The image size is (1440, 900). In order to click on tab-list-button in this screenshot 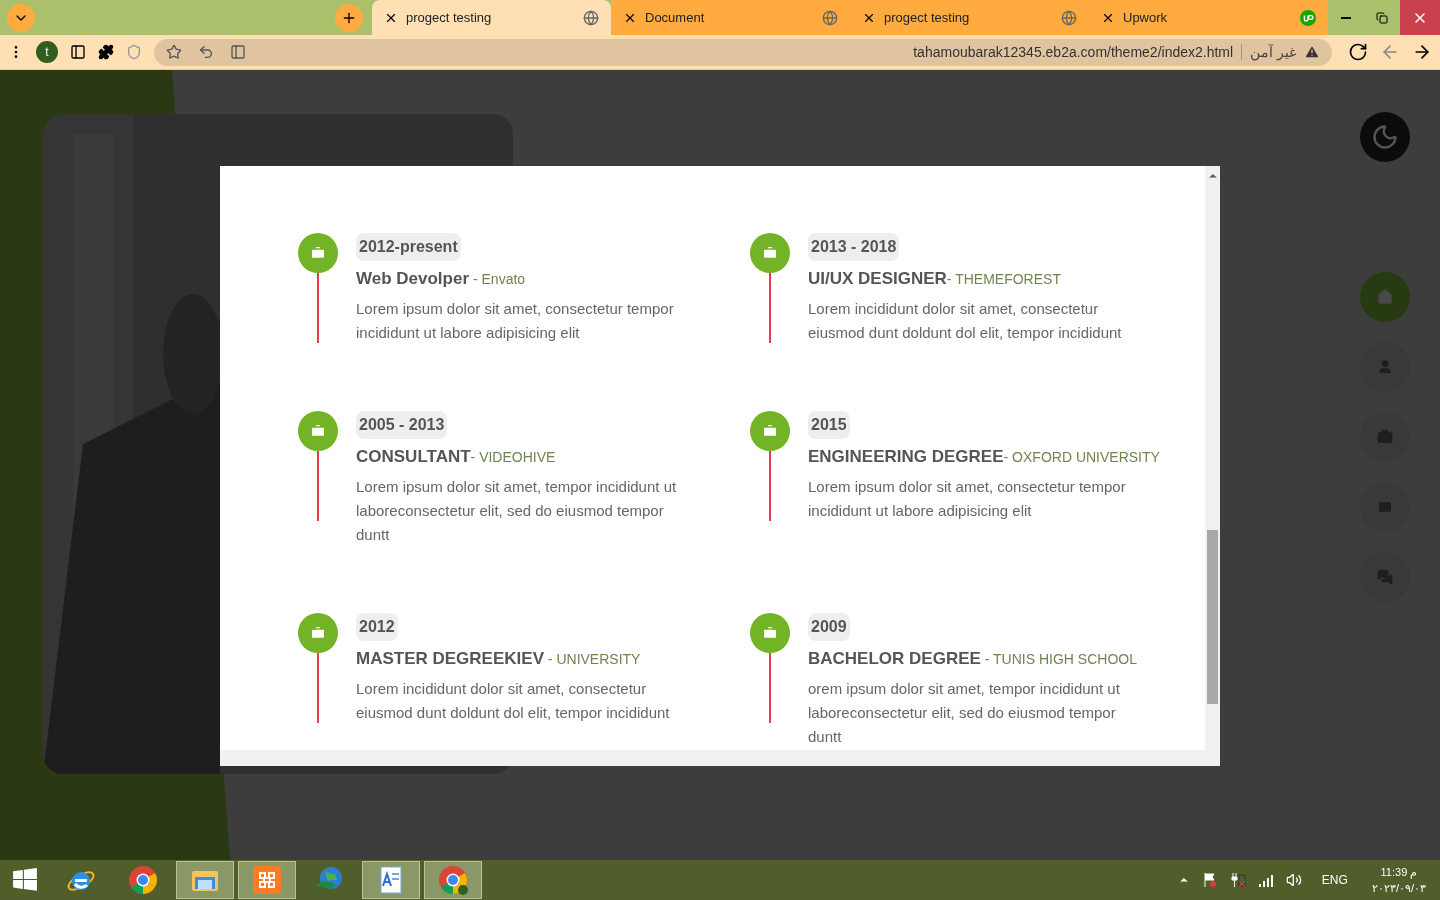, I will do `click(21, 17)`.